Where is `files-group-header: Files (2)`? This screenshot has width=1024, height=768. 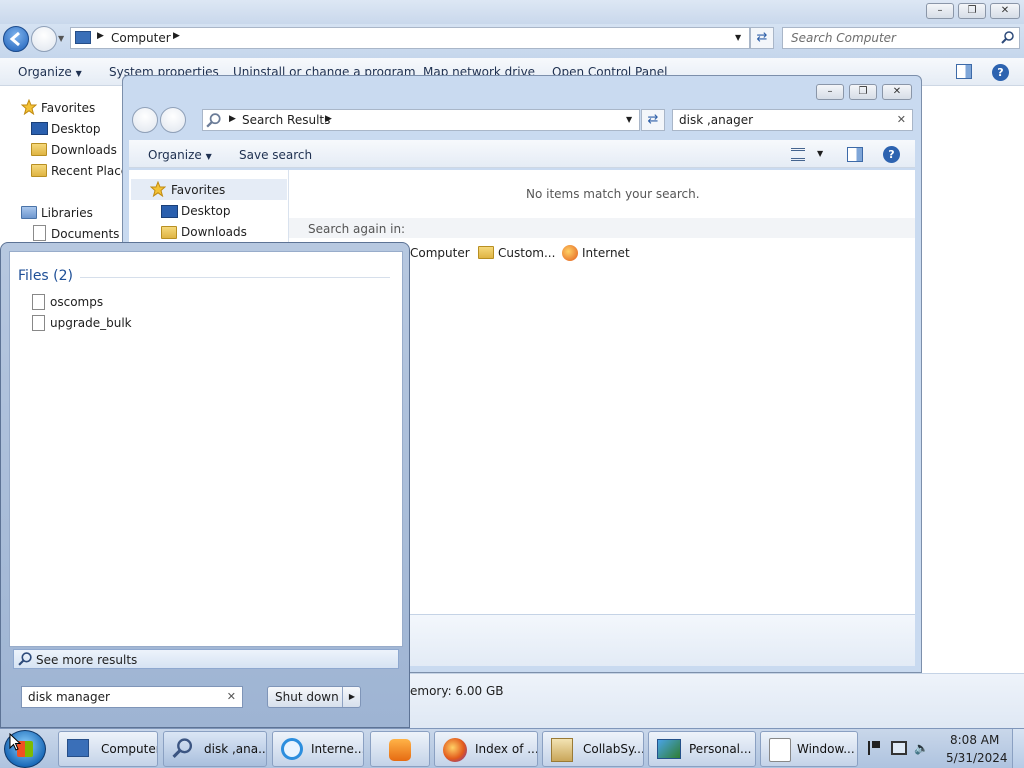
files-group-header: Files (2) is located at coordinates (46, 276).